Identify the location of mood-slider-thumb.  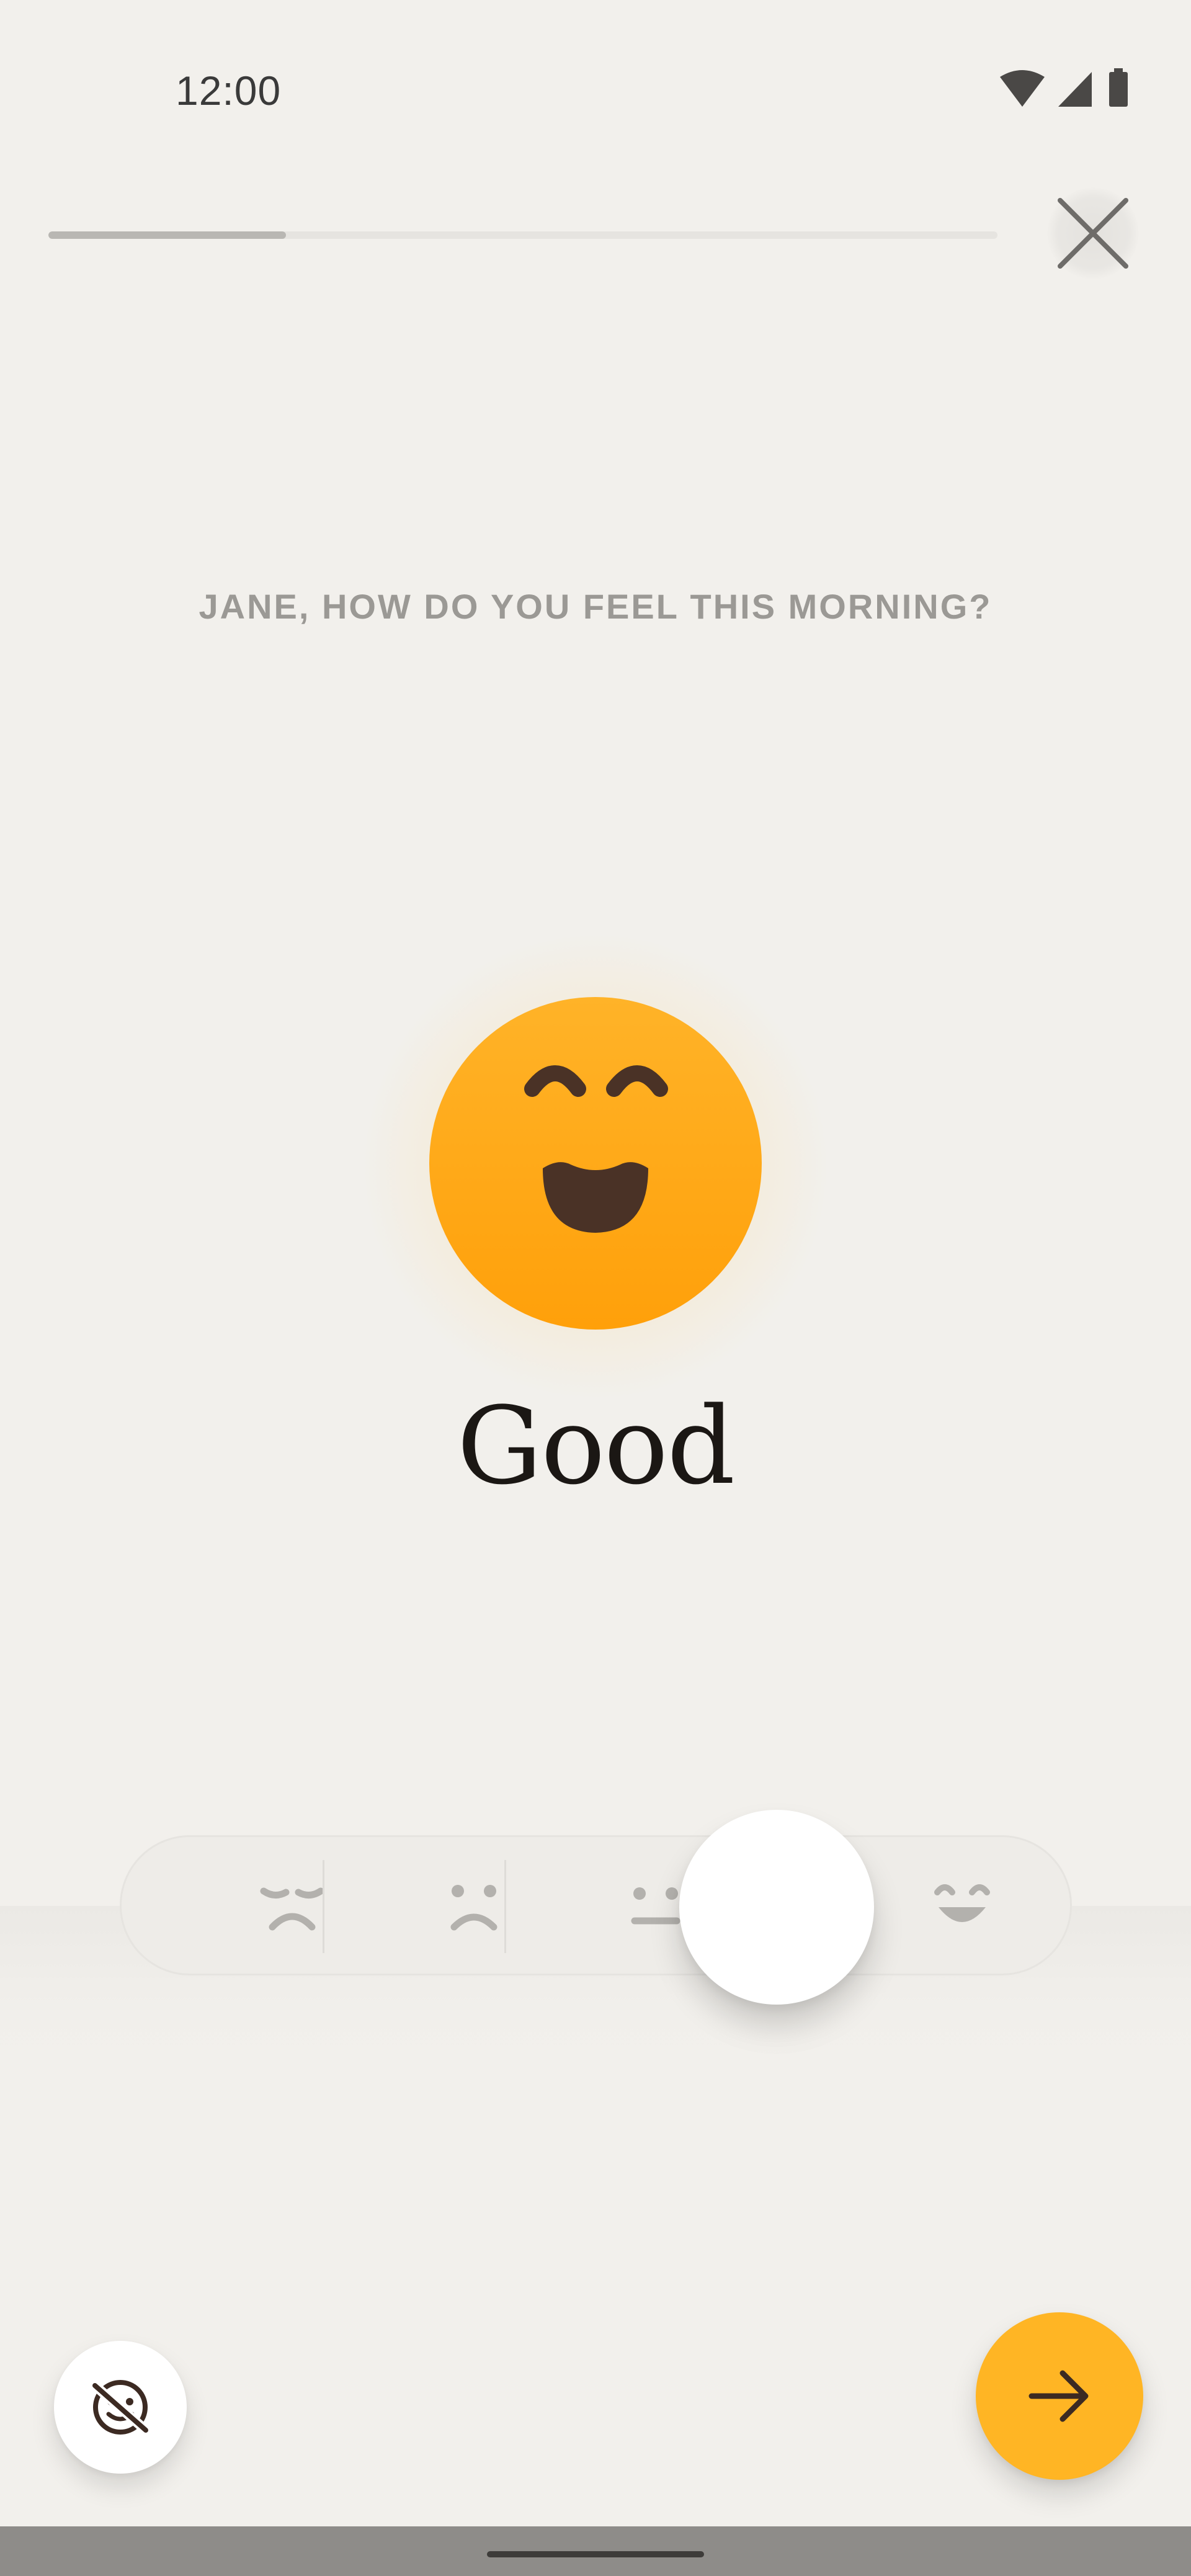
(777, 1907).